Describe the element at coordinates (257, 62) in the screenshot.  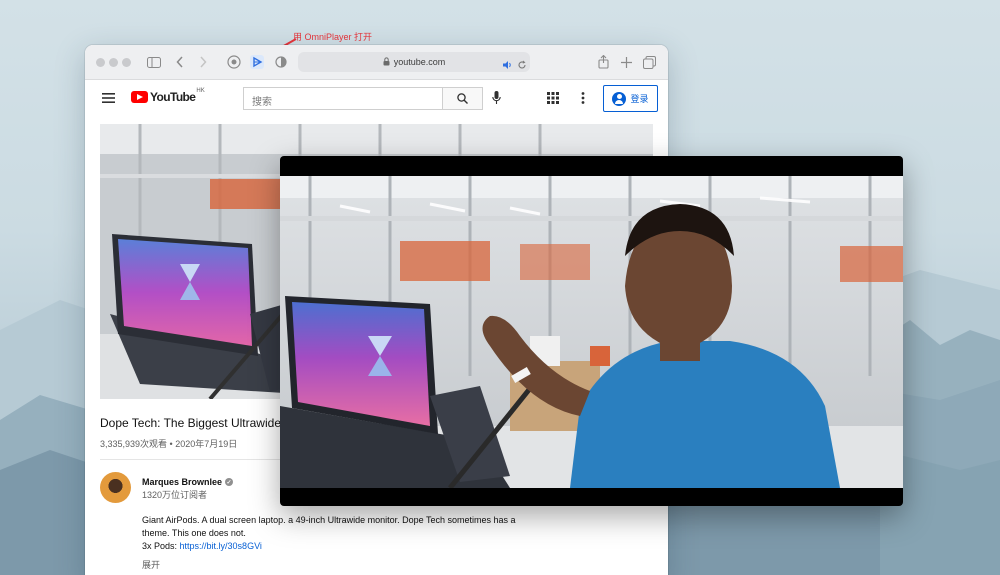
I see `omniplayer-icon` at that location.